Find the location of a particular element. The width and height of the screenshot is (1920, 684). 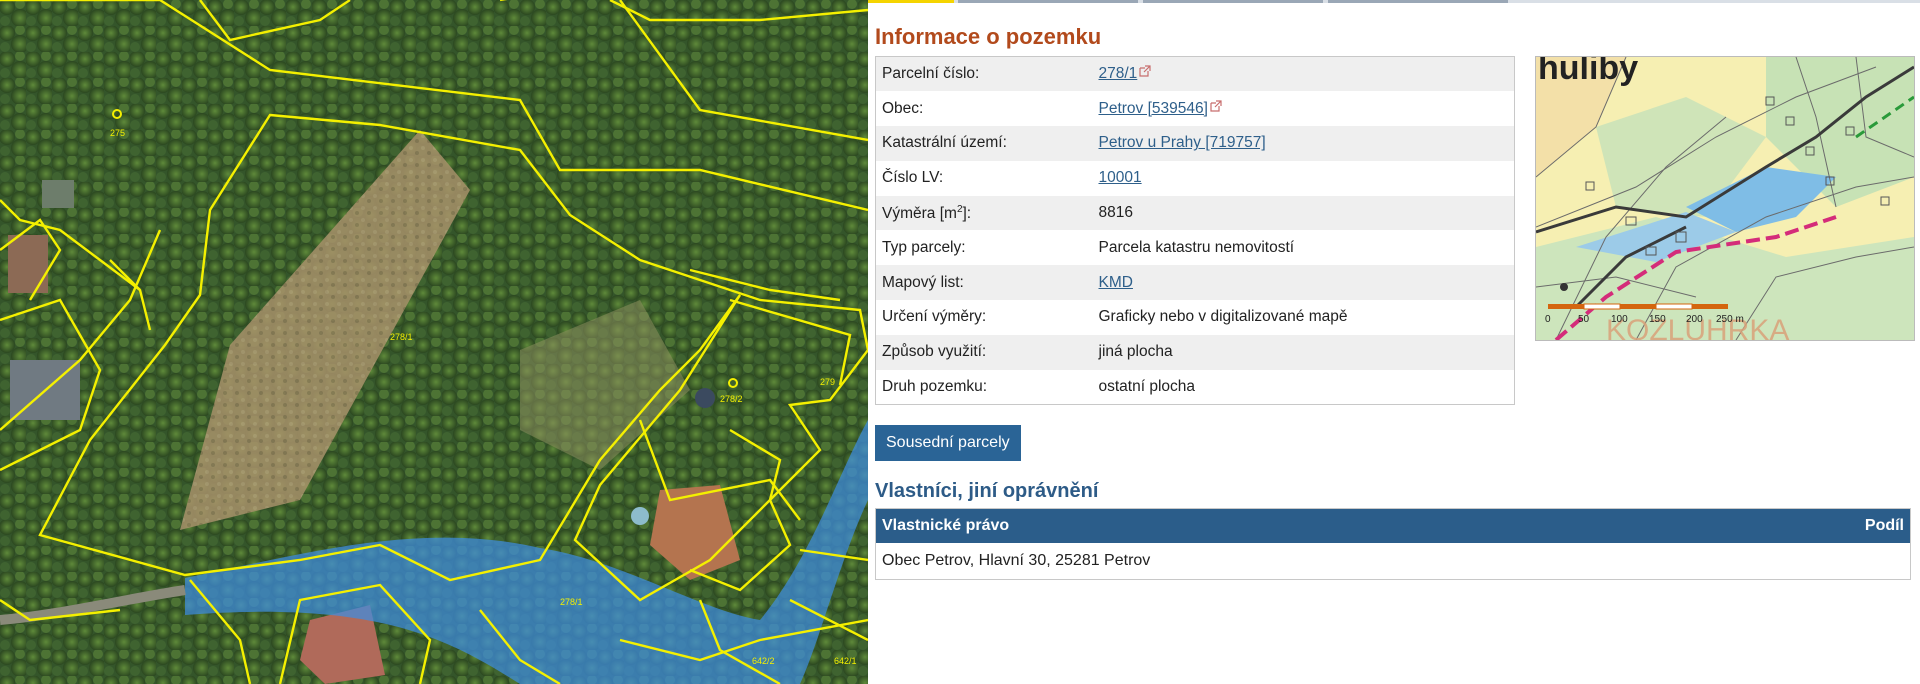

parcel-number-link: 278/1 is located at coordinates (1118, 73).